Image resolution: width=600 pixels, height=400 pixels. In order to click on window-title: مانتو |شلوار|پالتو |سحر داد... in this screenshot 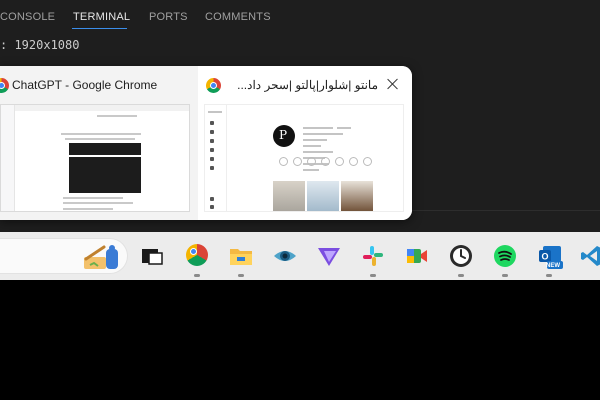, I will do `click(307, 85)`.